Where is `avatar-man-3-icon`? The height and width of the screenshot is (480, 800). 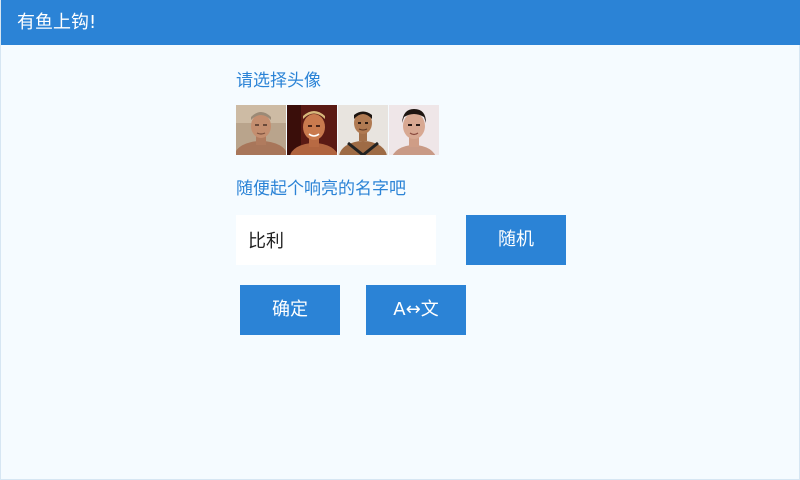 avatar-man-3-icon is located at coordinates (363, 130).